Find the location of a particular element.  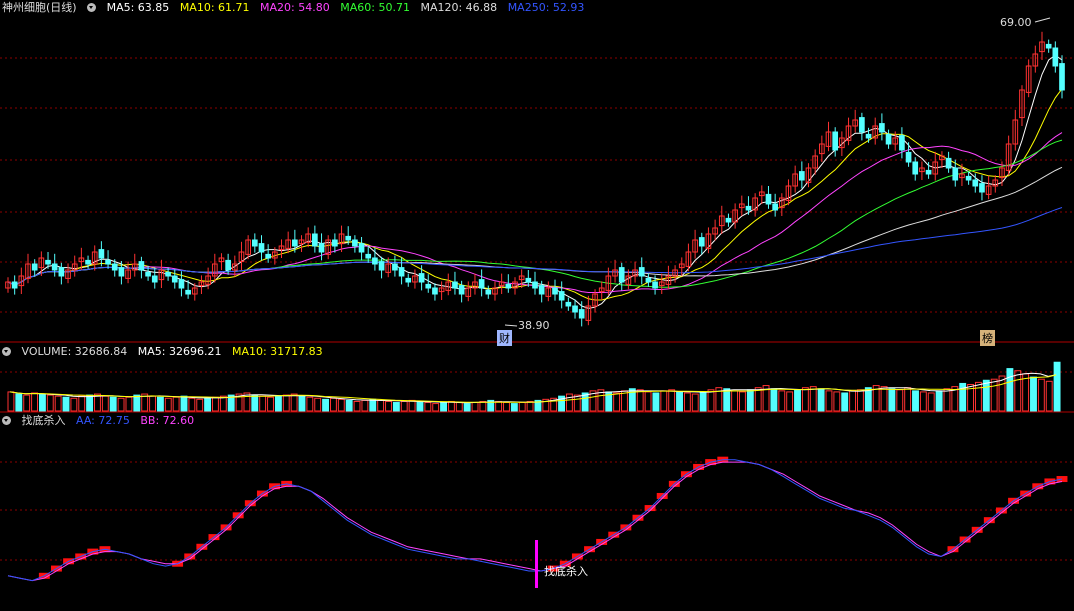

aa-label: AA: 72.75 is located at coordinates (103, 420).